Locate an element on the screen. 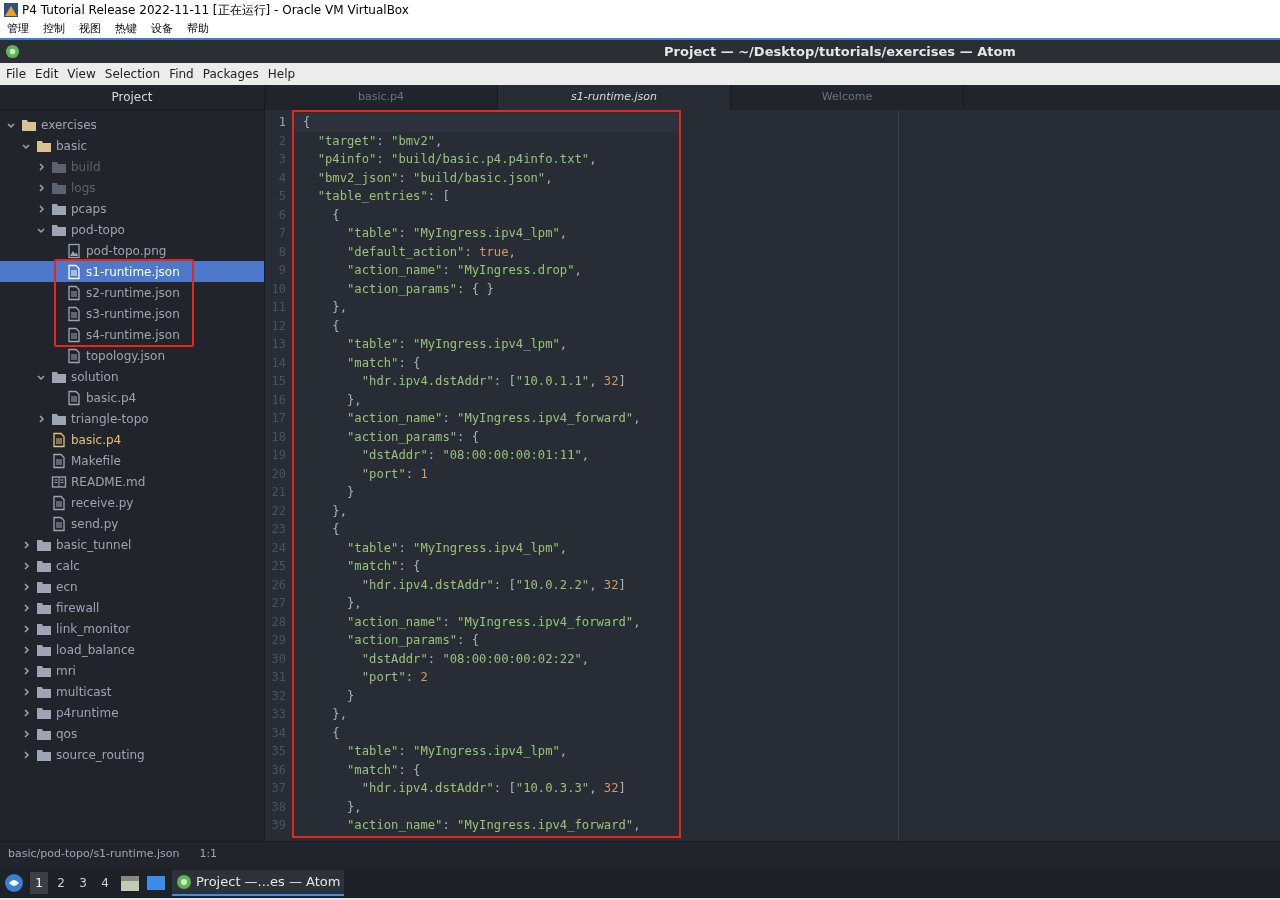  code-line: "hdr.ipv4.dstAddr": ["10.0.3.3", 32] is located at coordinates (493, 788).